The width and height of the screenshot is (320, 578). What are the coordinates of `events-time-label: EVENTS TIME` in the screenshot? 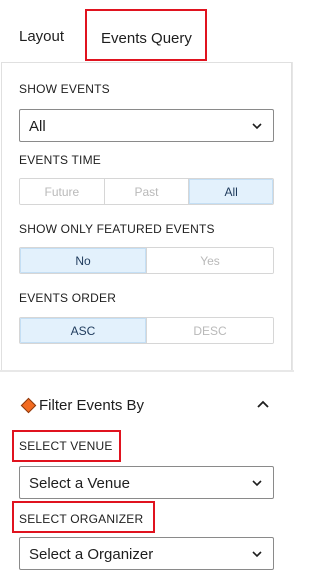 It's located at (60, 160).